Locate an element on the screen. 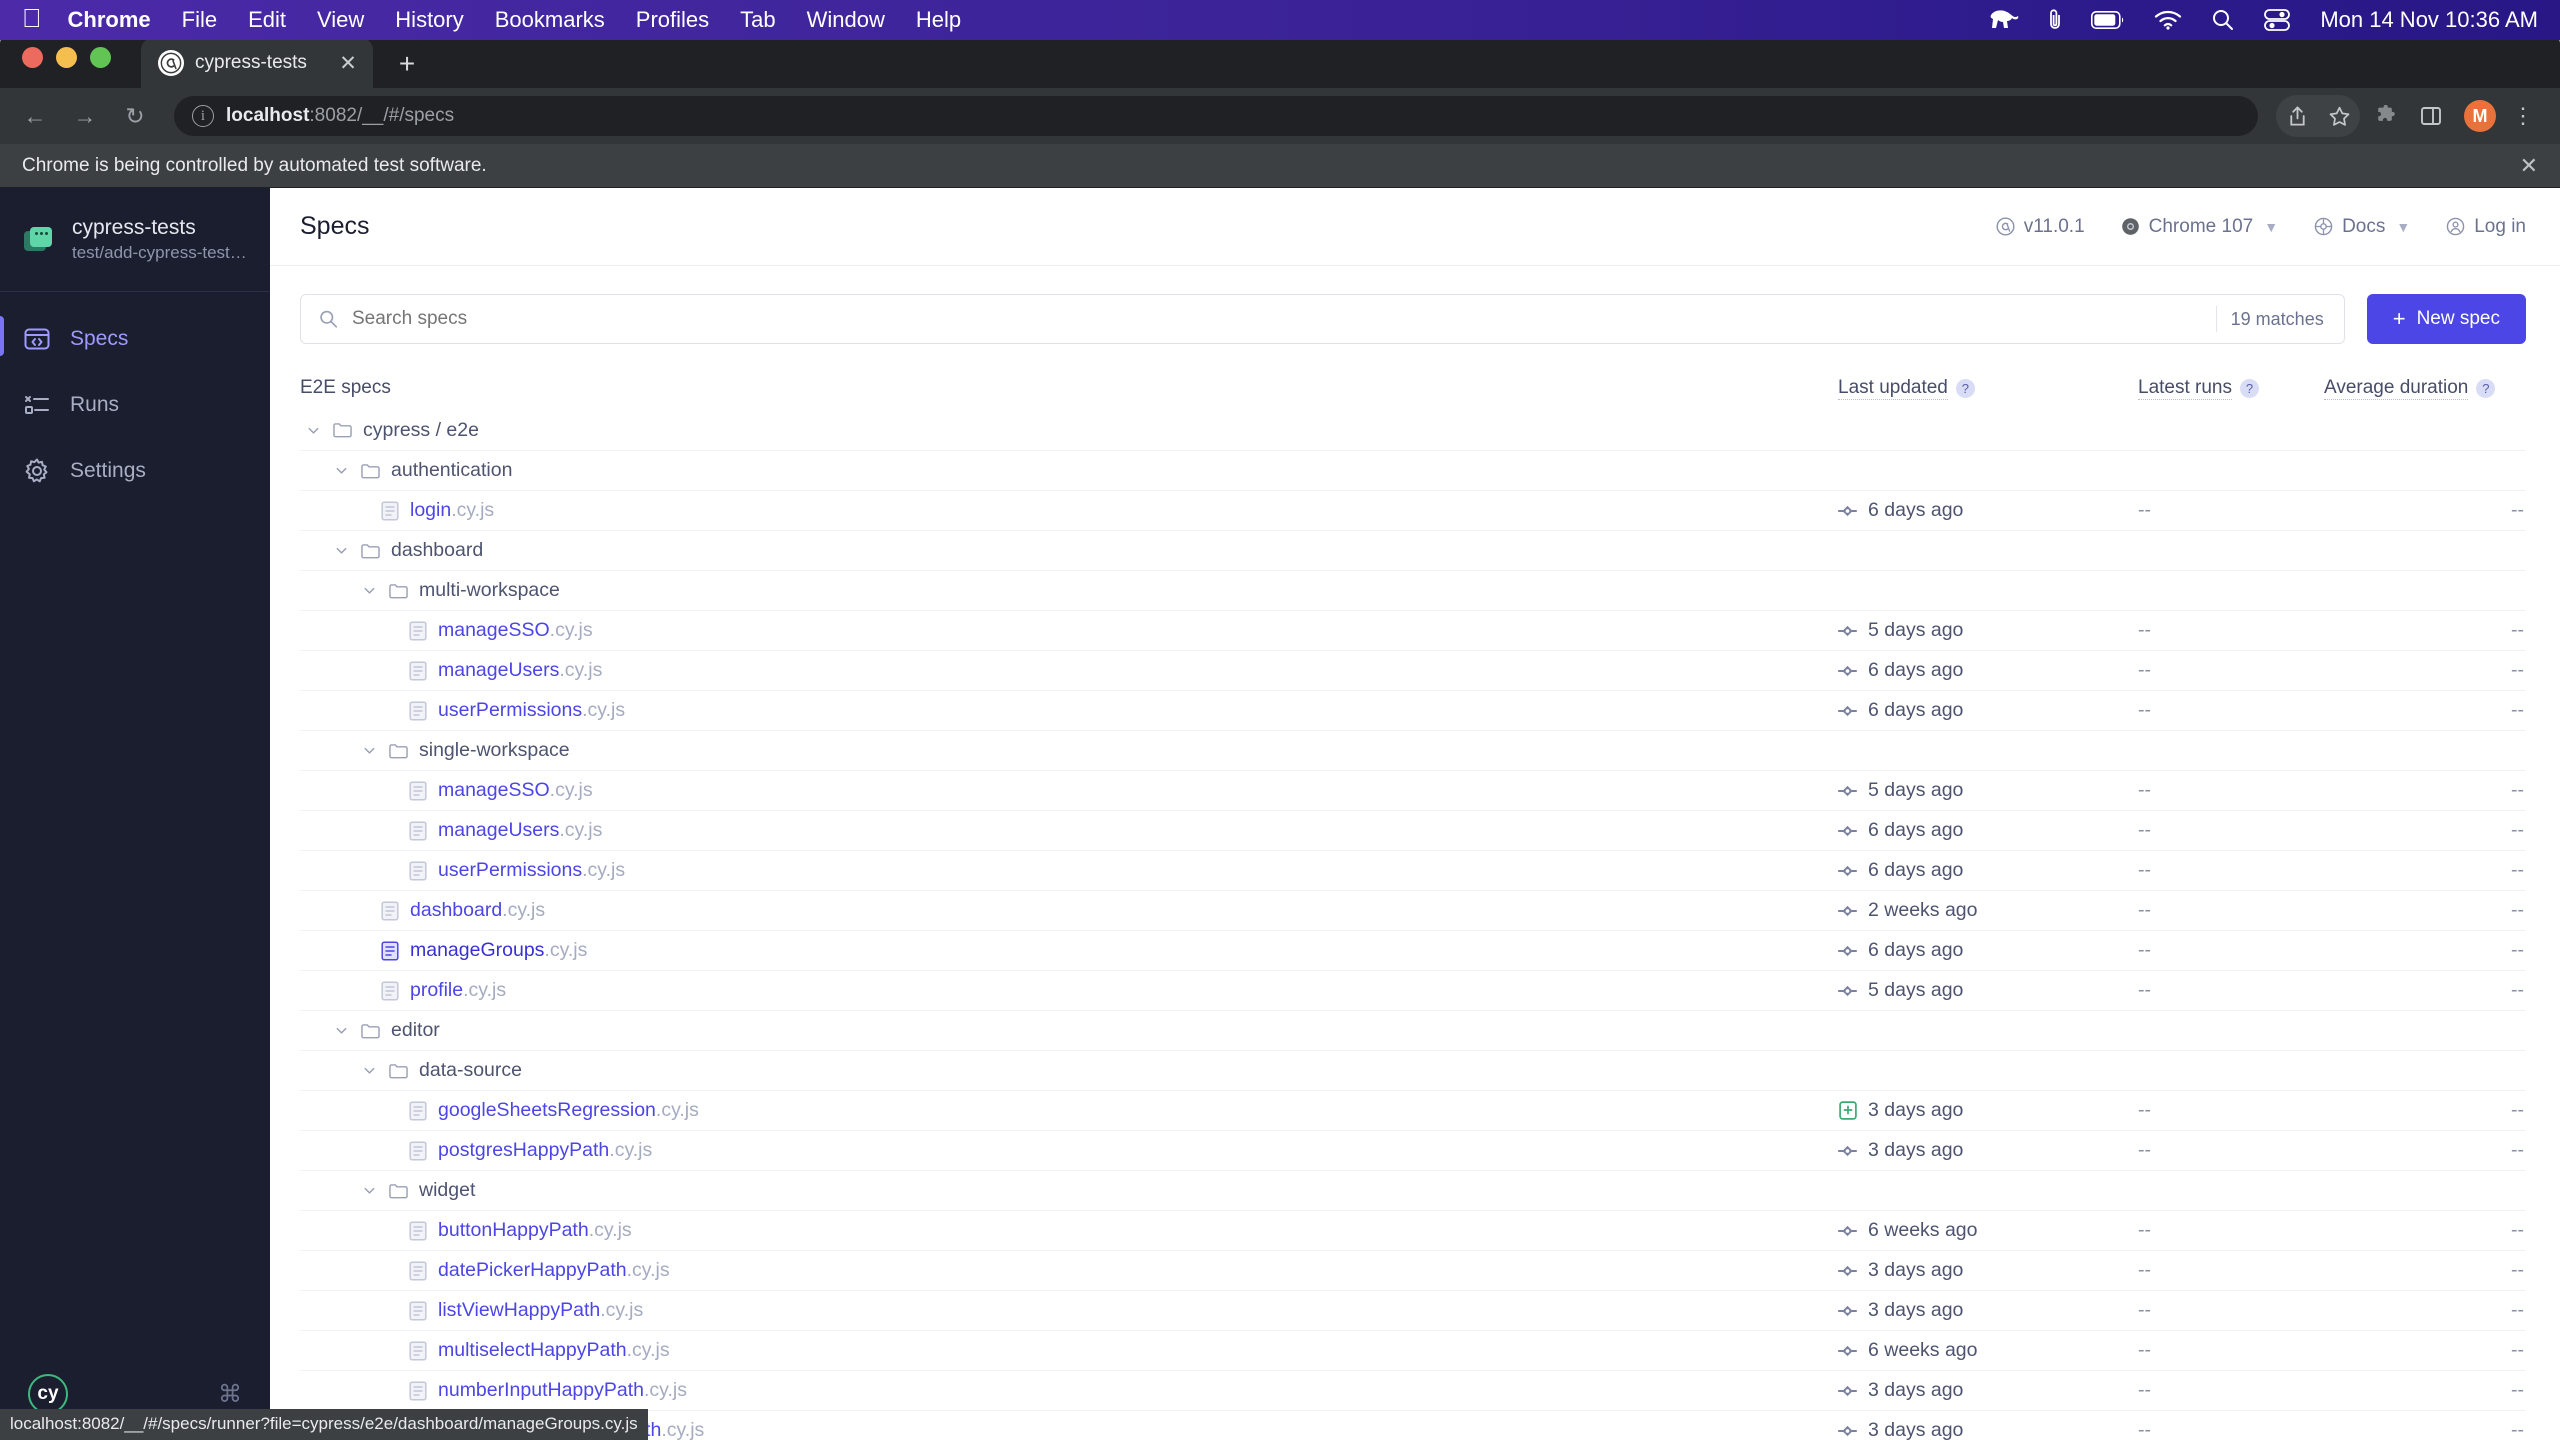  new-tab-button: + is located at coordinates (407, 64).